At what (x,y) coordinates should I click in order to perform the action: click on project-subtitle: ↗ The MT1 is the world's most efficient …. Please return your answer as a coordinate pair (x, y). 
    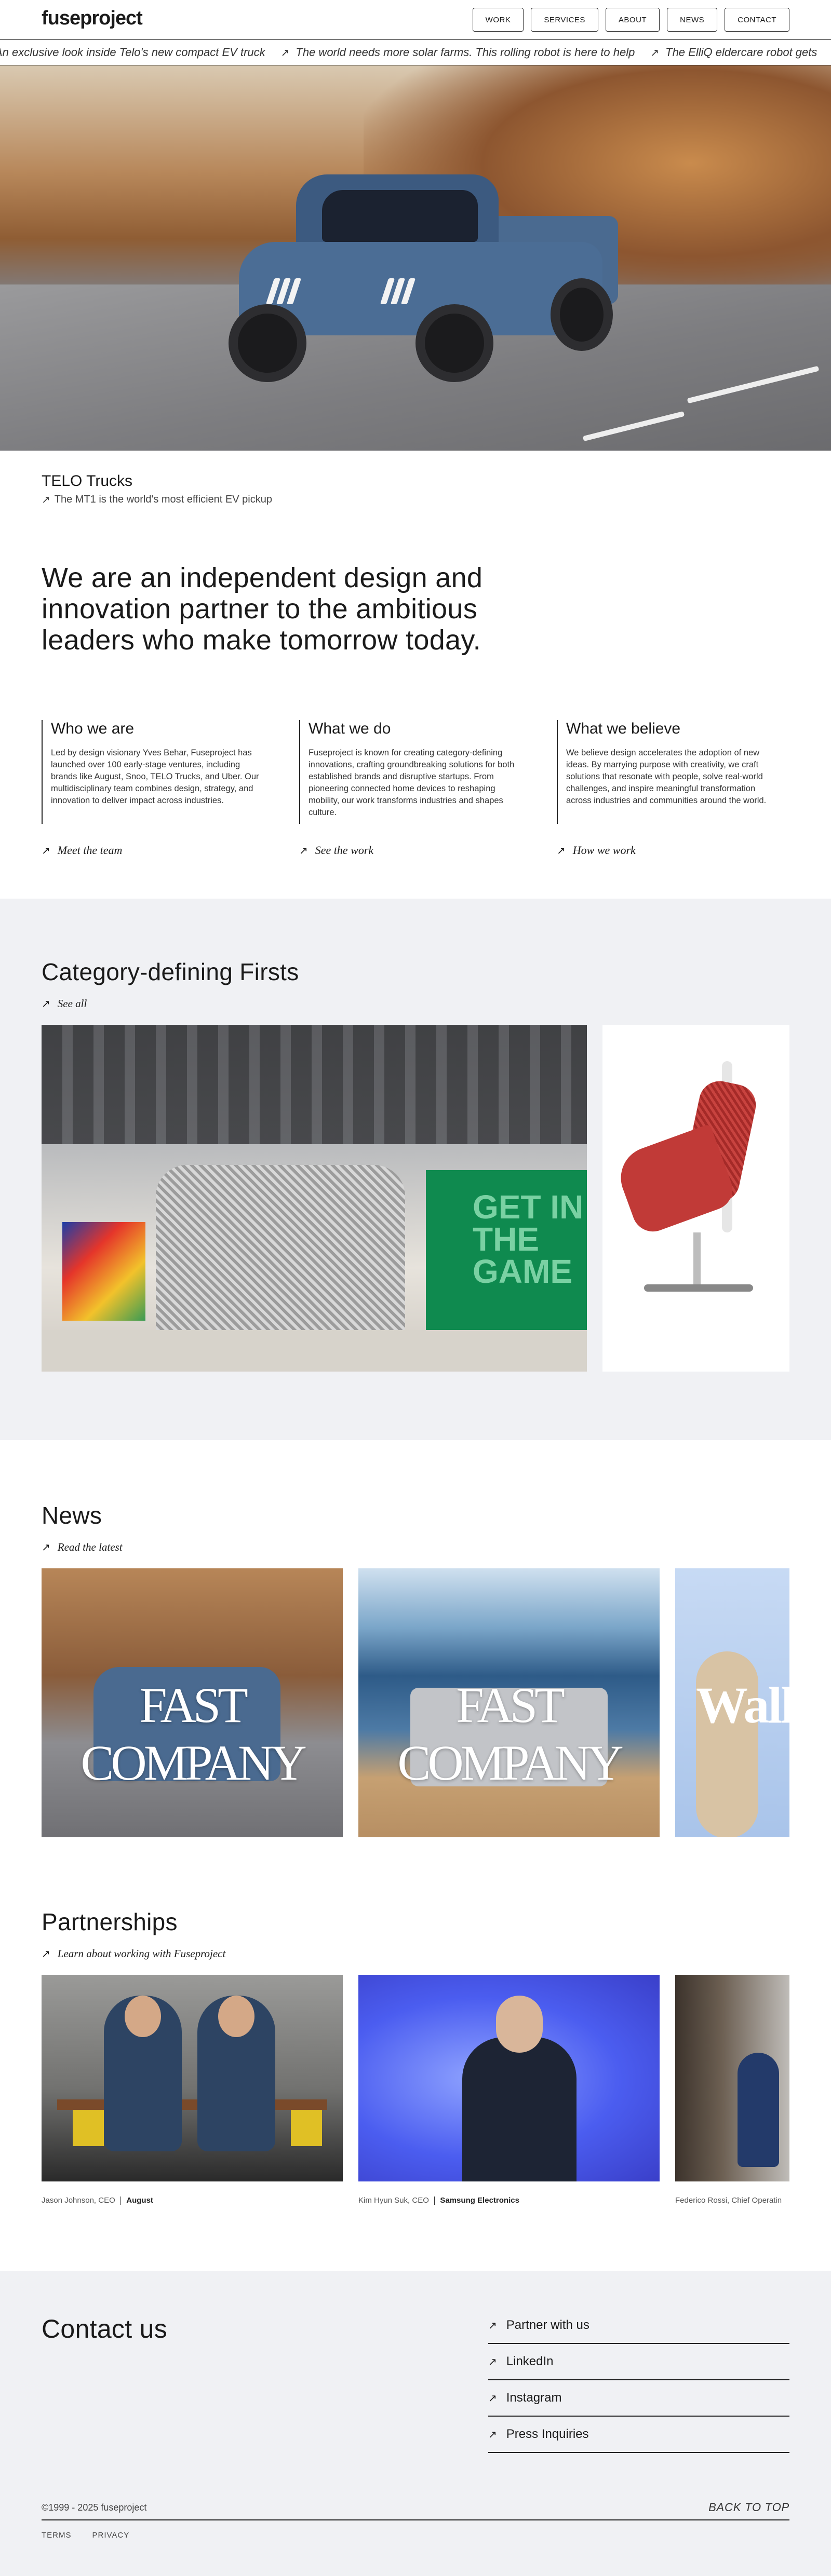
    Looking at the image, I should click on (415, 499).